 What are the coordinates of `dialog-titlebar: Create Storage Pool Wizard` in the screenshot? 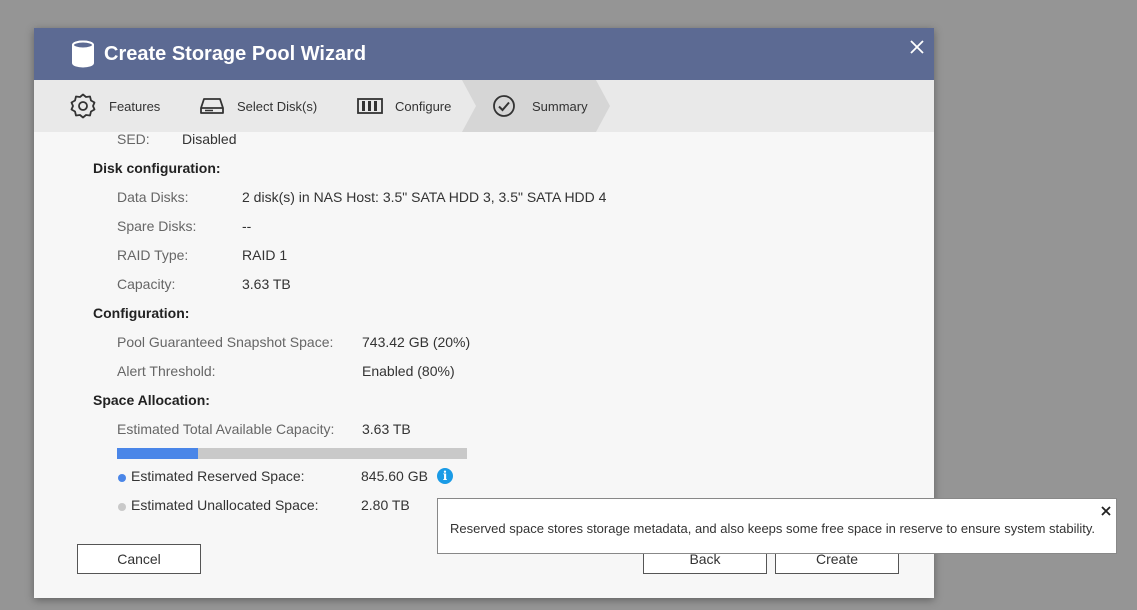 It's located at (484, 54).